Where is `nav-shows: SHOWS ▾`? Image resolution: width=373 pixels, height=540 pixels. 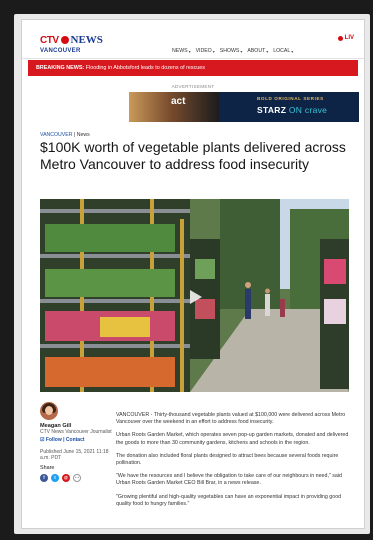 nav-shows: SHOWS ▾ is located at coordinates (231, 51).